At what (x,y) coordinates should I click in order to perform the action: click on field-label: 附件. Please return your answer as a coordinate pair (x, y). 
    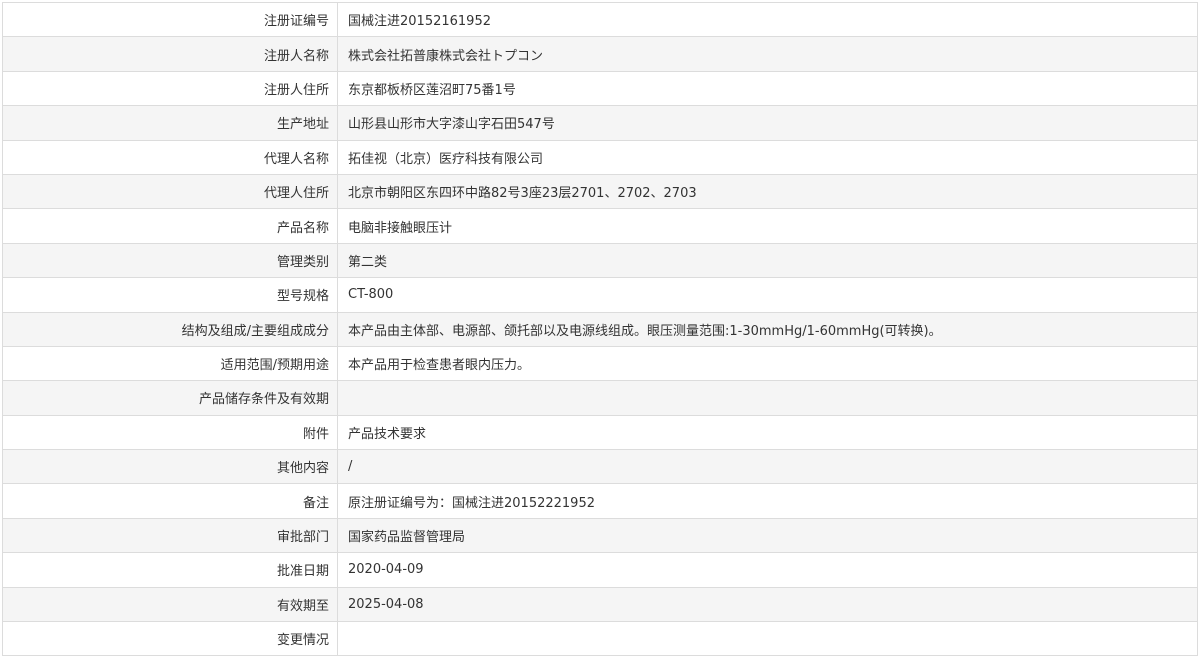
    Looking at the image, I should click on (170, 432).